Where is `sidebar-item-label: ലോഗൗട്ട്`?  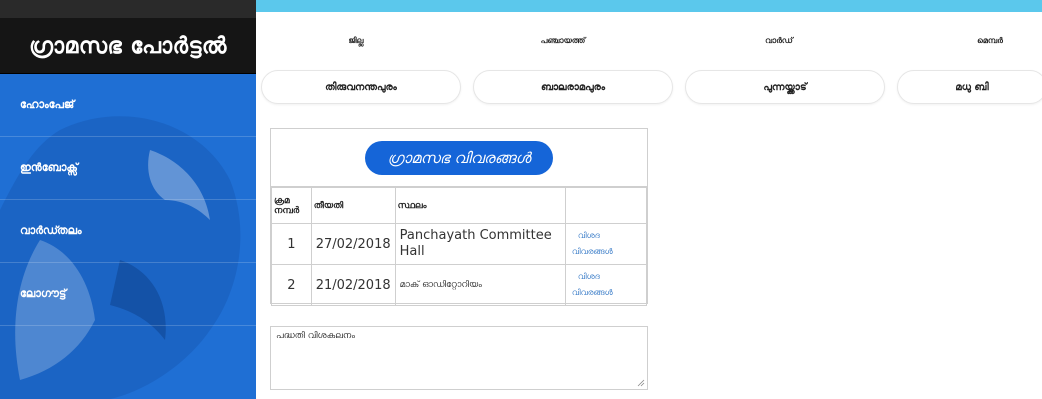
sidebar-item-label: ലോഗൗട്ട് is located at coordinates (43, 293).